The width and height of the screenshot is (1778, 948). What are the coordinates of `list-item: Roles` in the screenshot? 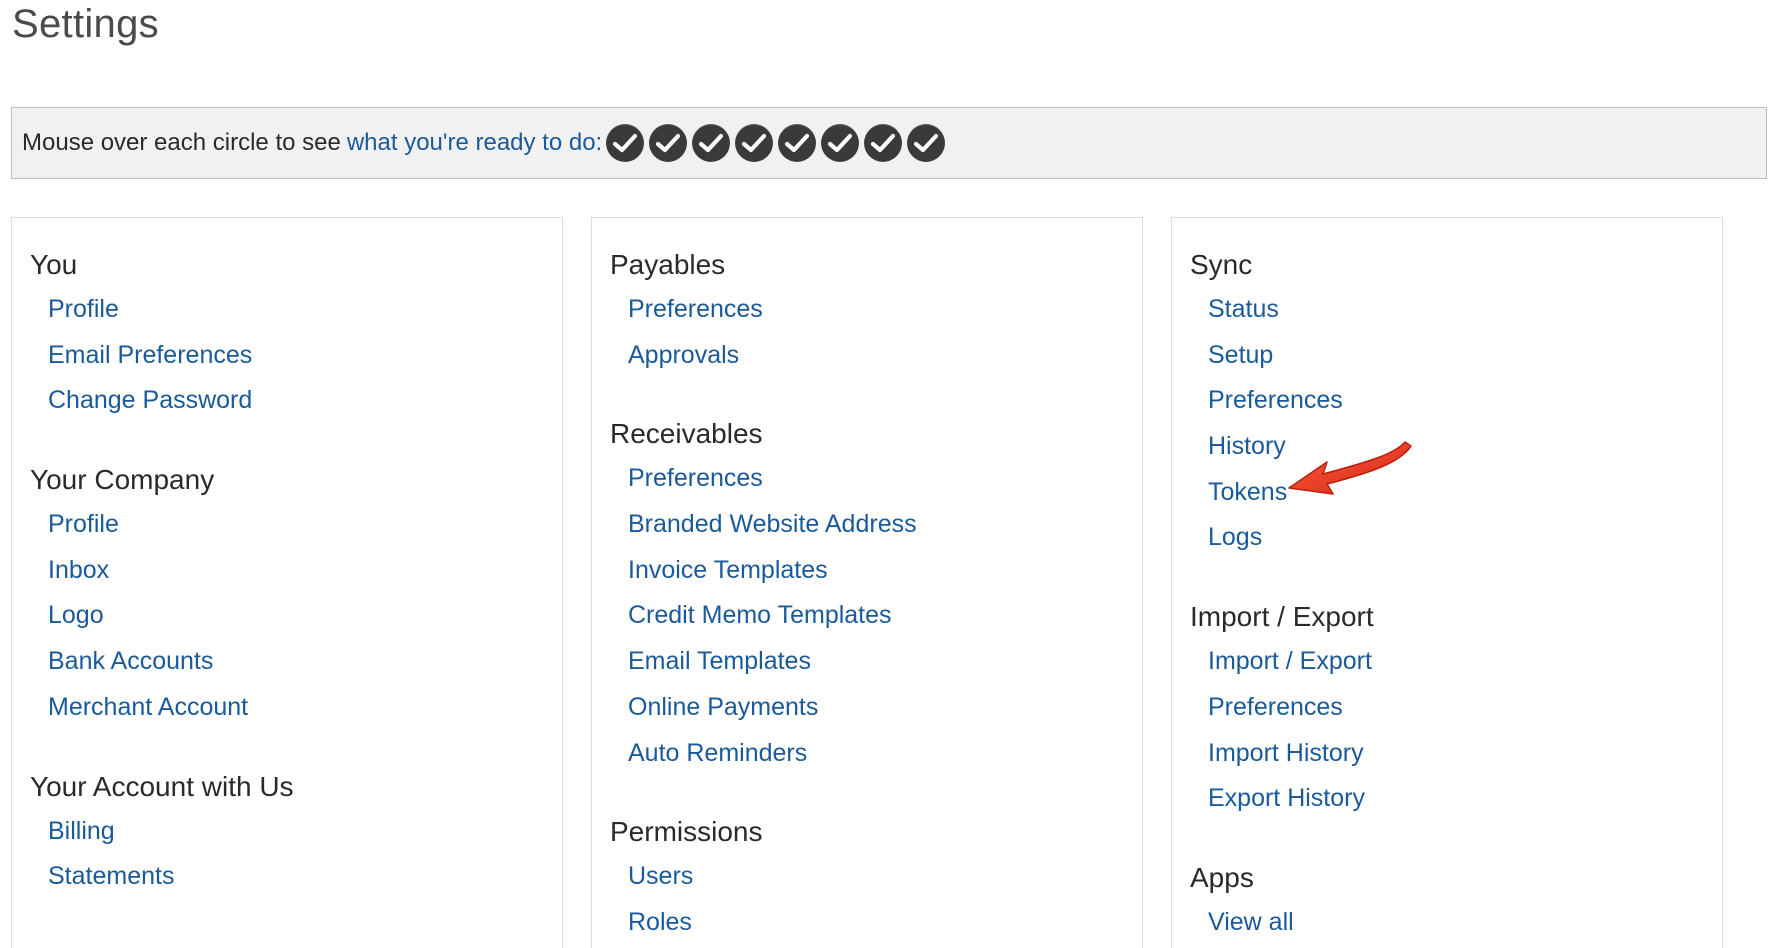 It's located at (885, 923).